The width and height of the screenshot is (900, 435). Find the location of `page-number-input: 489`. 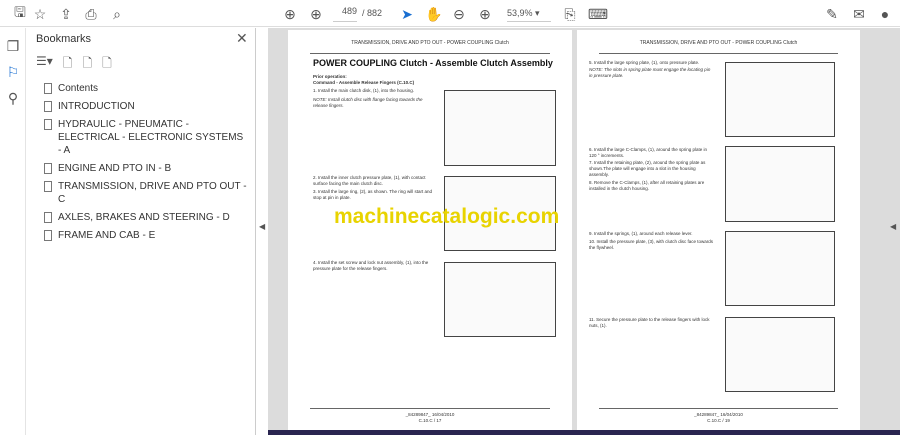

page-number-input: 489 is located at coordinates (345, 14).